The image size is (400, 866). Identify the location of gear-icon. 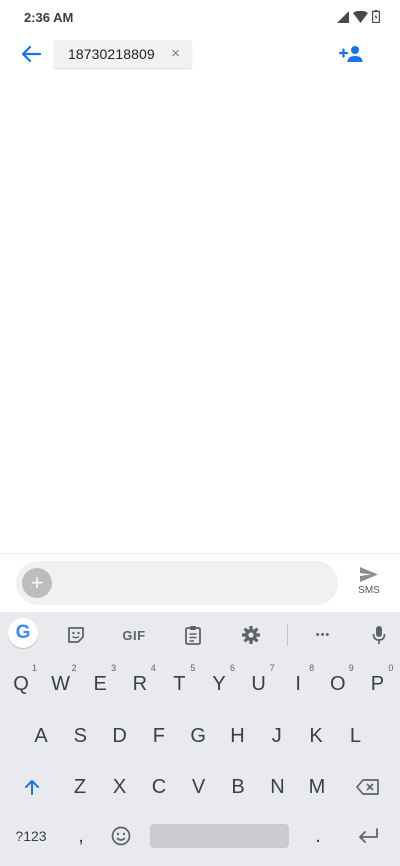
(251, 635).